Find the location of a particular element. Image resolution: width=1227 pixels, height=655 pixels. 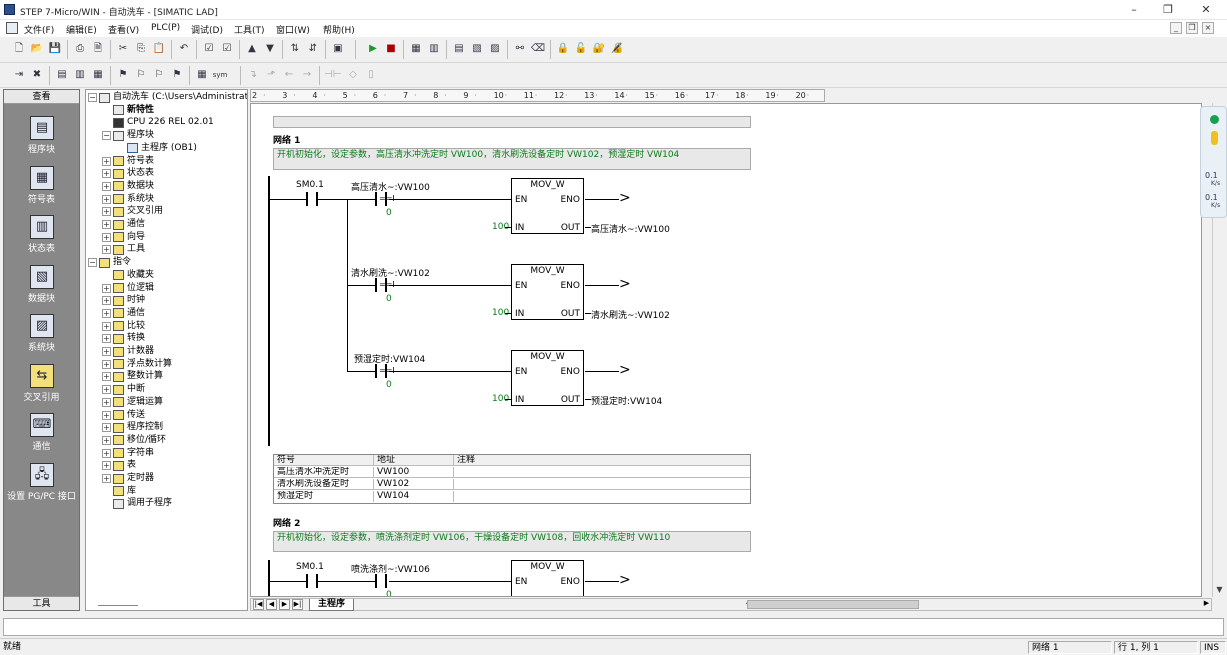

tree-item: + 数据块 is located at coordinates (128, 186).